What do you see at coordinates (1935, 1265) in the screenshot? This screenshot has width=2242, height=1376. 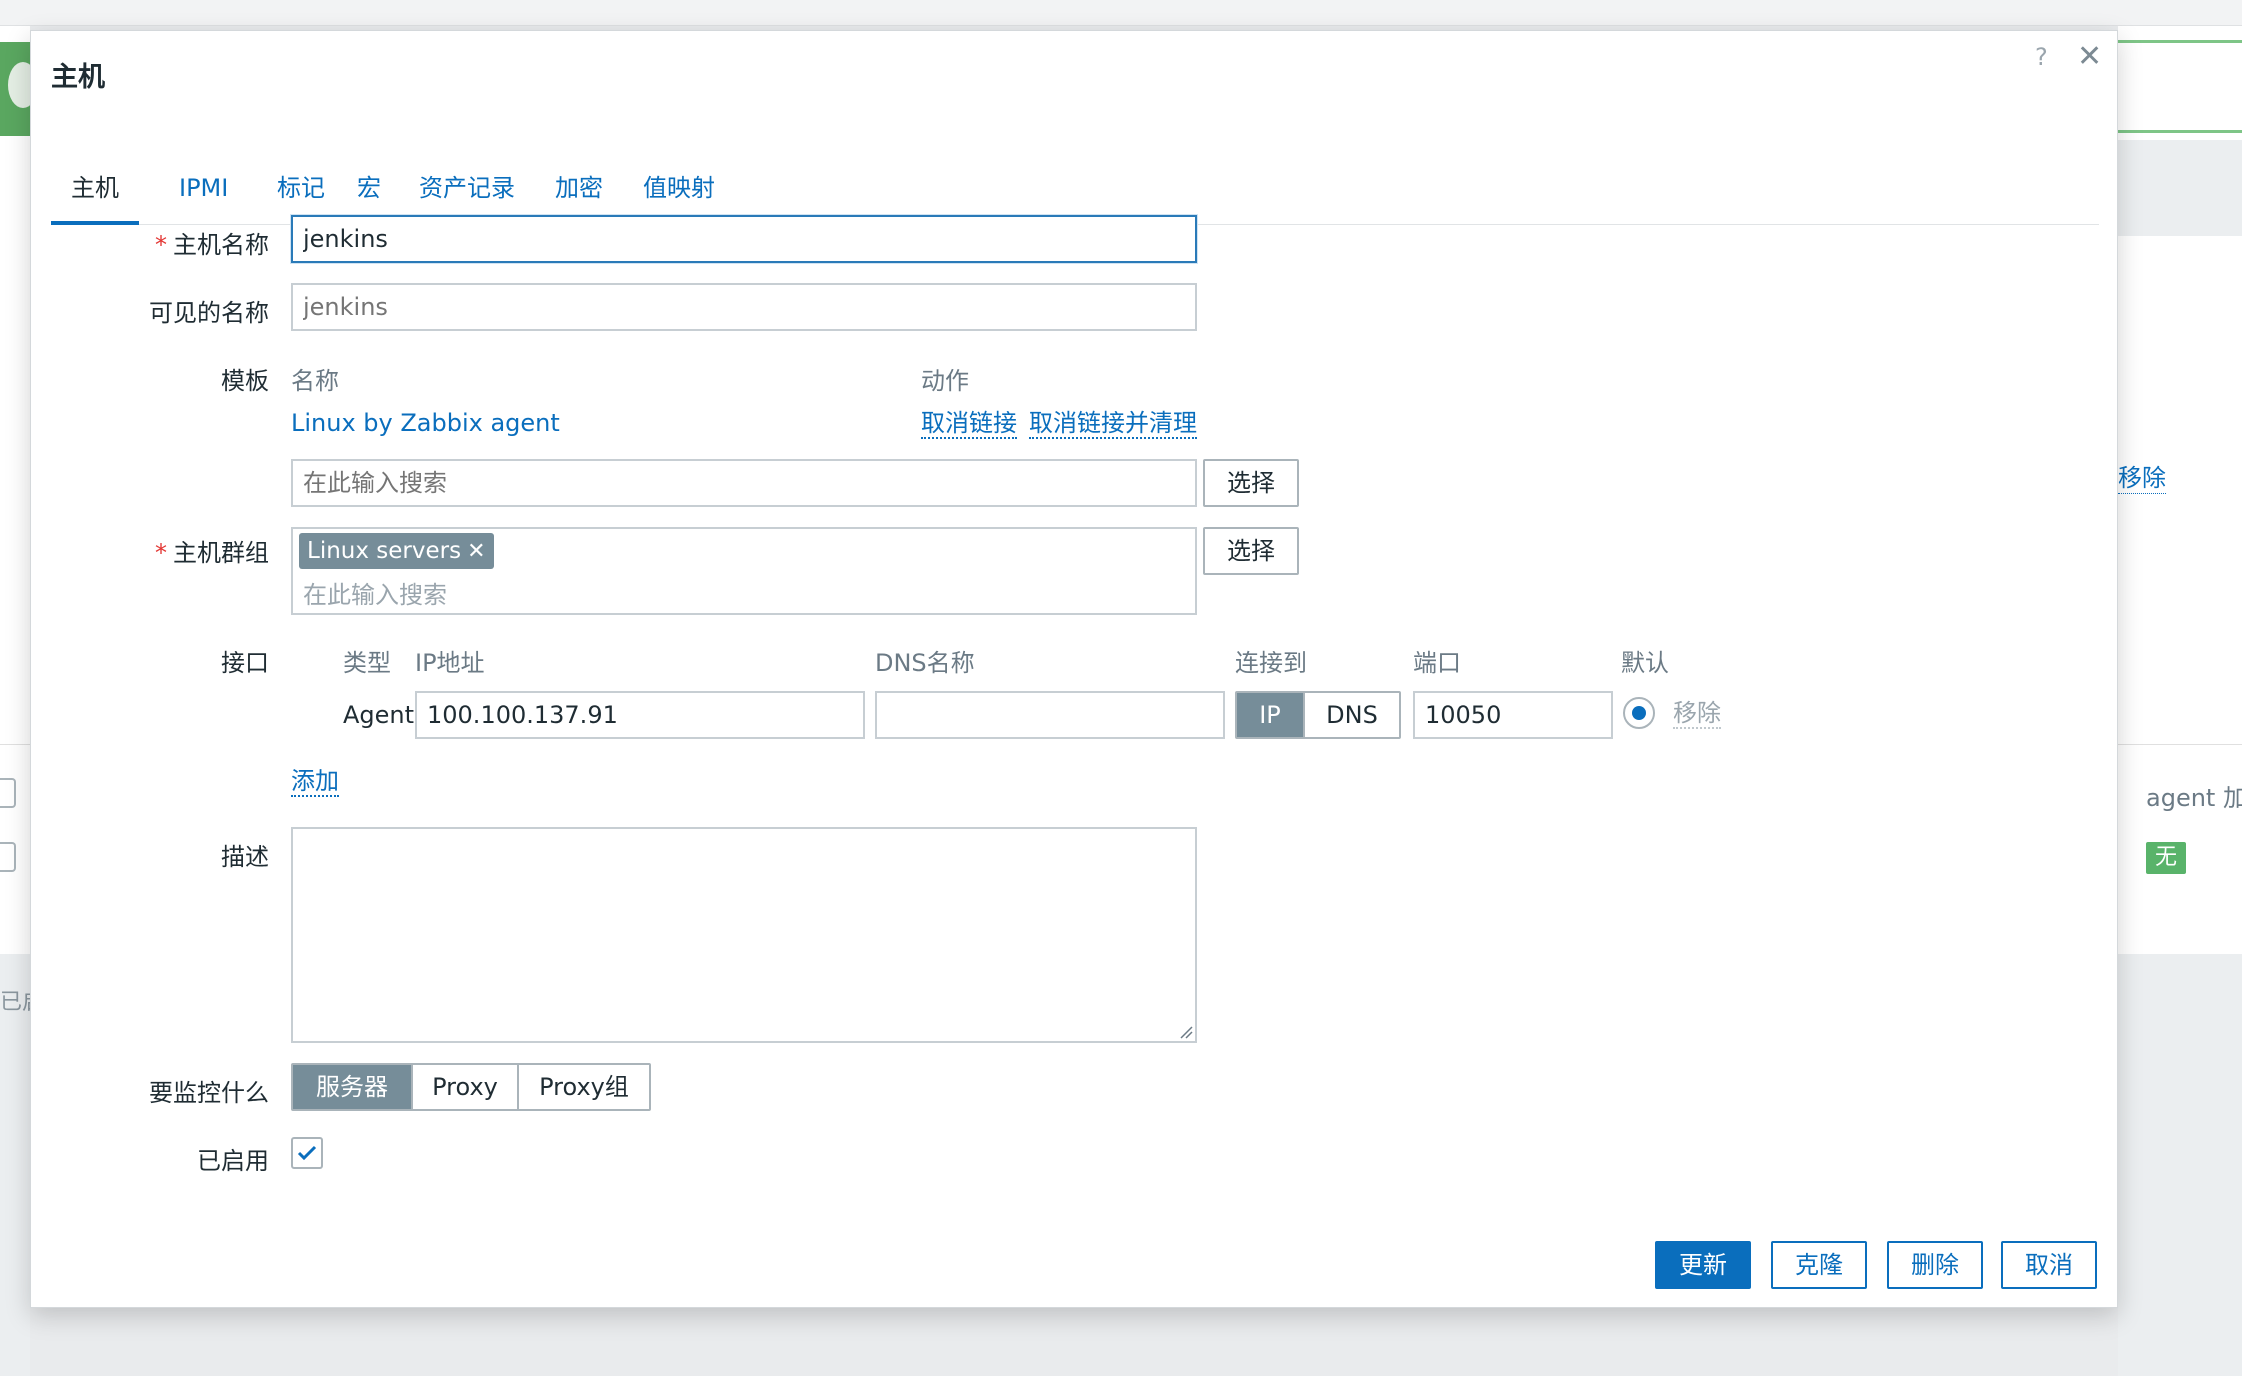 I see `delete-button: 删除` at bounding box center [1935, 1265].